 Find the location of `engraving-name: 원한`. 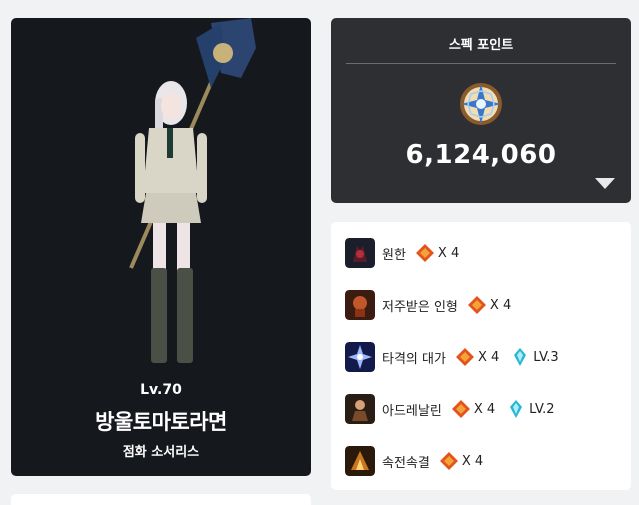

engraving-name: 원한 is located at coordinates (394, 255).